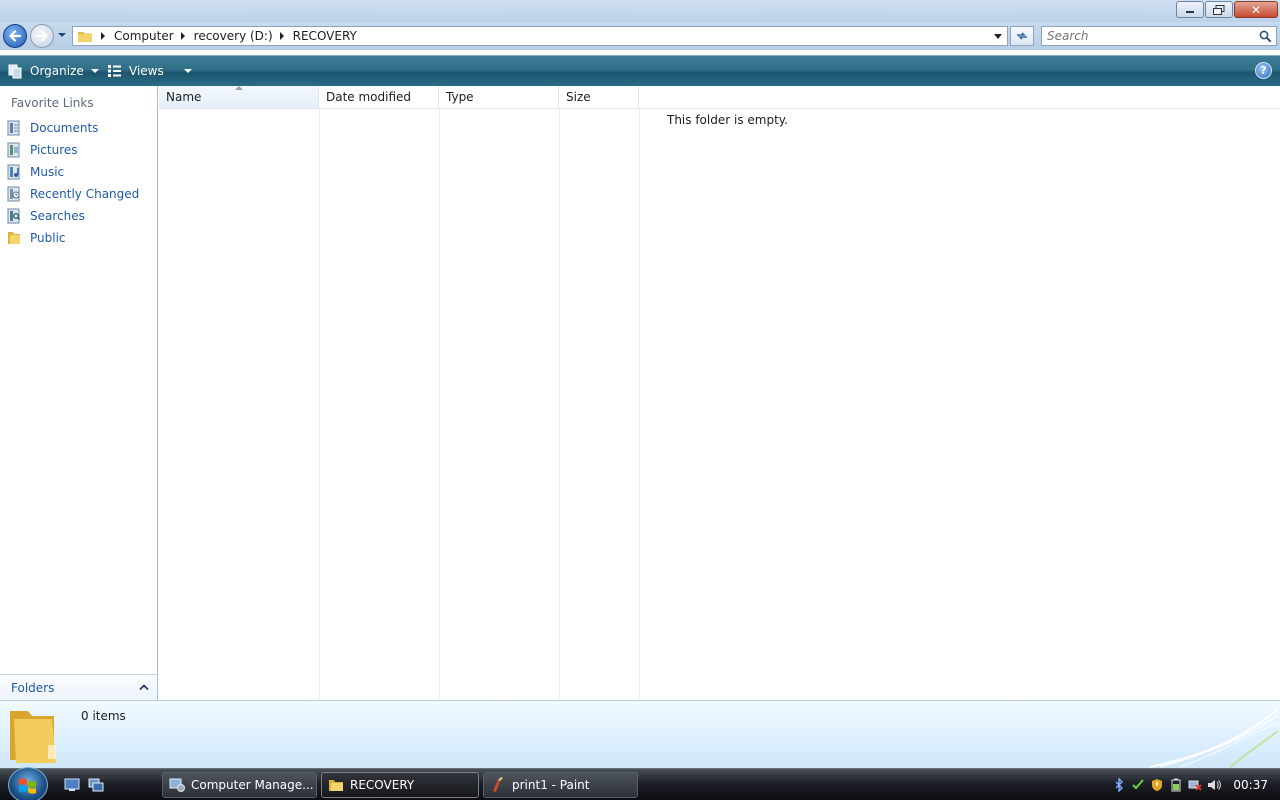 The image size is (1280, 800). What do you see at coordinates (599, 97) in the screenshot?
I see `column-header-size: Size` at bounding box center [599, 97].